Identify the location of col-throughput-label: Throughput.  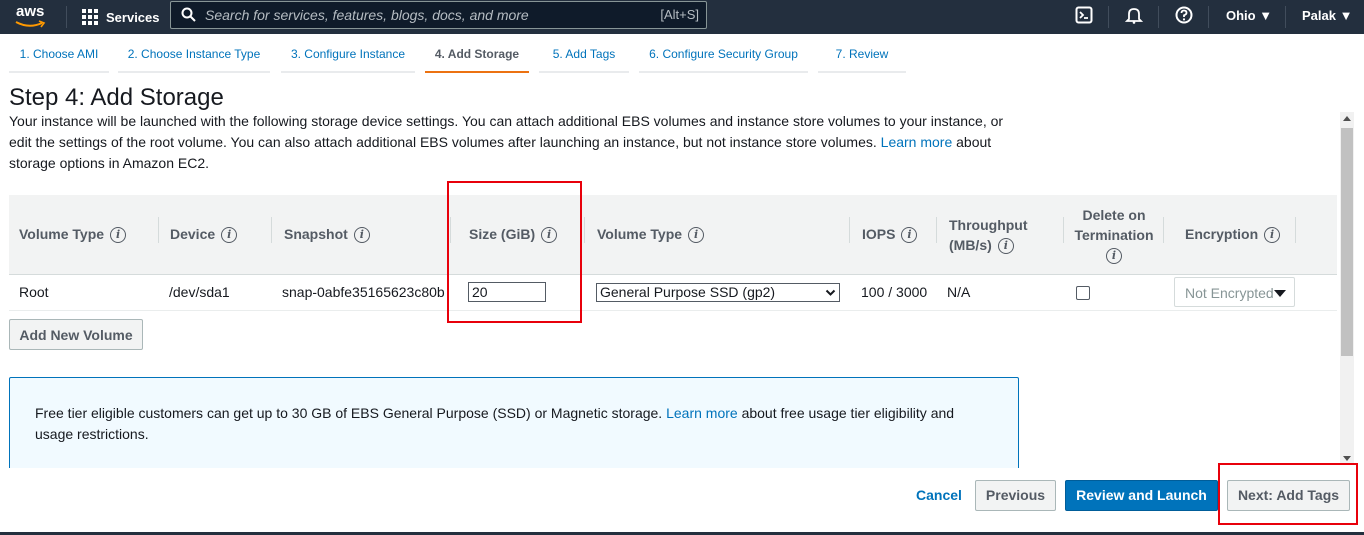
(988, 225).